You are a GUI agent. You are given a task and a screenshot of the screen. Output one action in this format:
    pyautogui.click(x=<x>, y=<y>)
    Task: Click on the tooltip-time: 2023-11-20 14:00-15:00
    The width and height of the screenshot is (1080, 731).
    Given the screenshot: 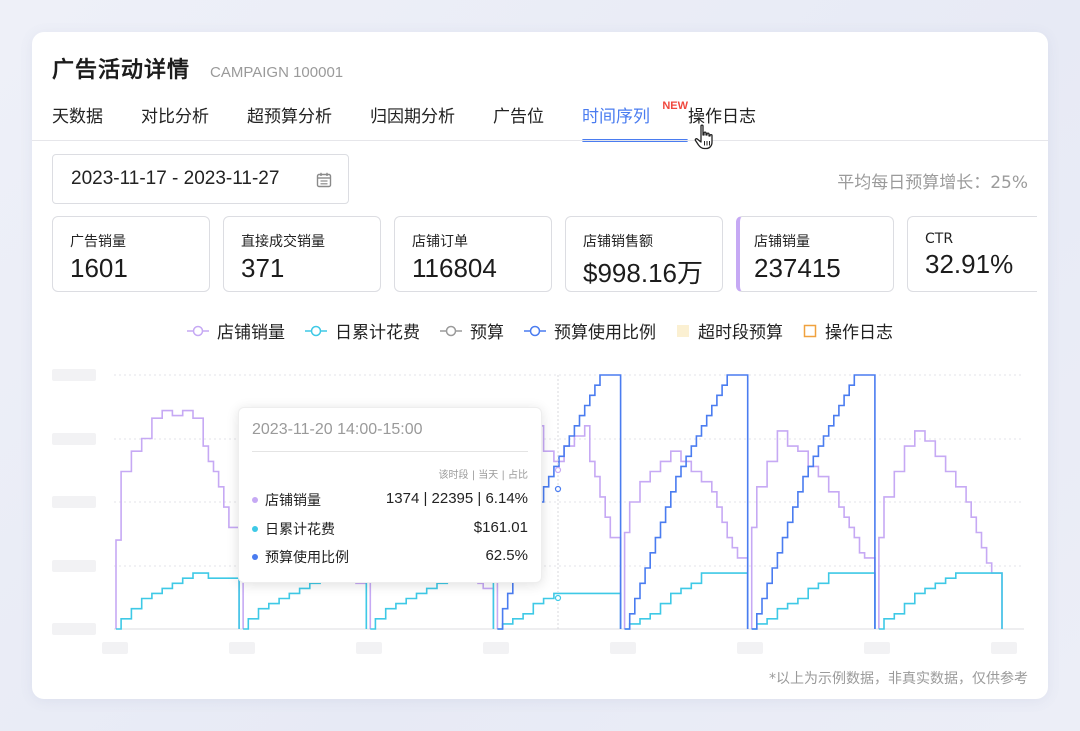 What is the action you would take?
    pyautogui.click(x=337, y=429)
    